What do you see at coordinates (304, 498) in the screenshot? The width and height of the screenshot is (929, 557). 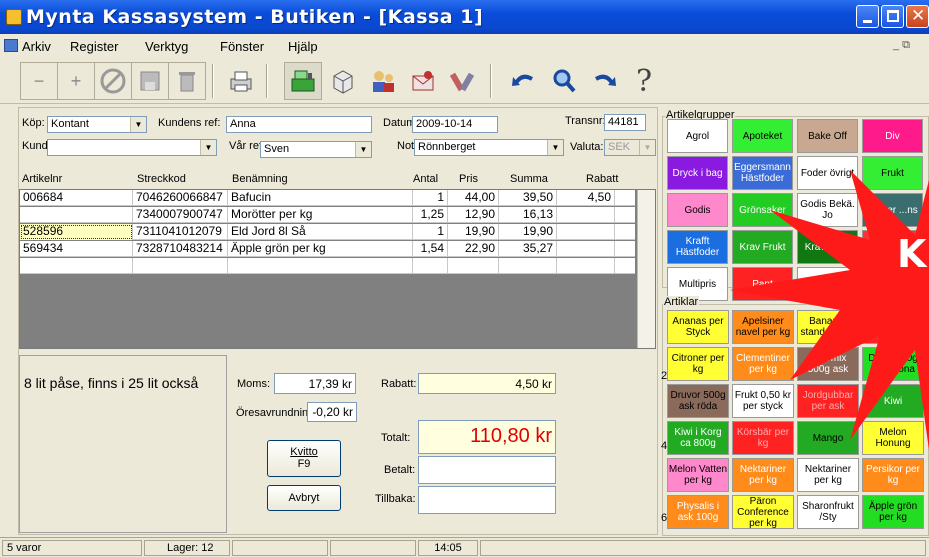 I see `avbryt-button: Avbryt` at bounding box center [304, 498].